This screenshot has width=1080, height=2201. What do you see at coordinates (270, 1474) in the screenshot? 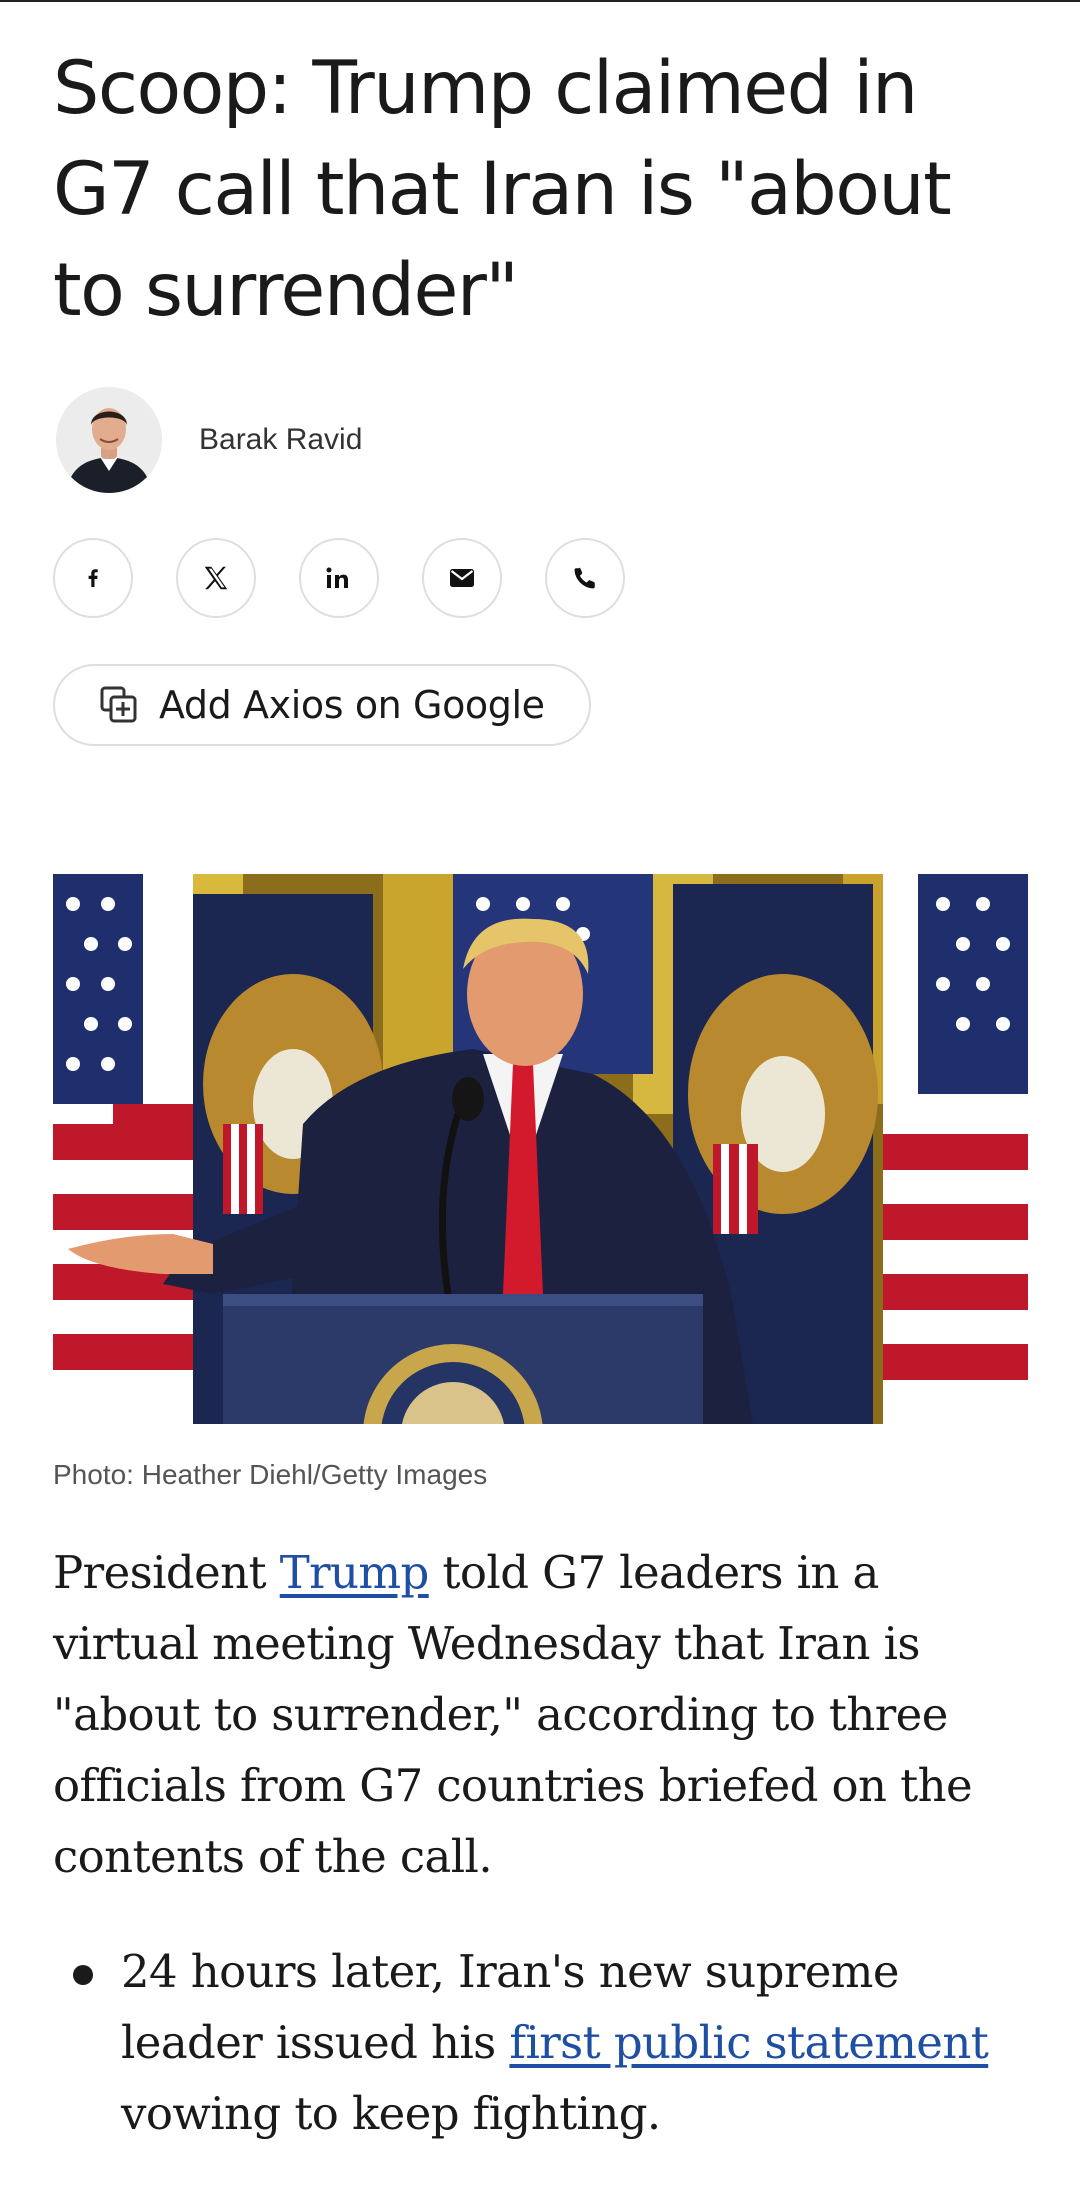
I see `photo-caption: Photo: Heather Diehl/Getty Images` at bounding box center [270, 1474].